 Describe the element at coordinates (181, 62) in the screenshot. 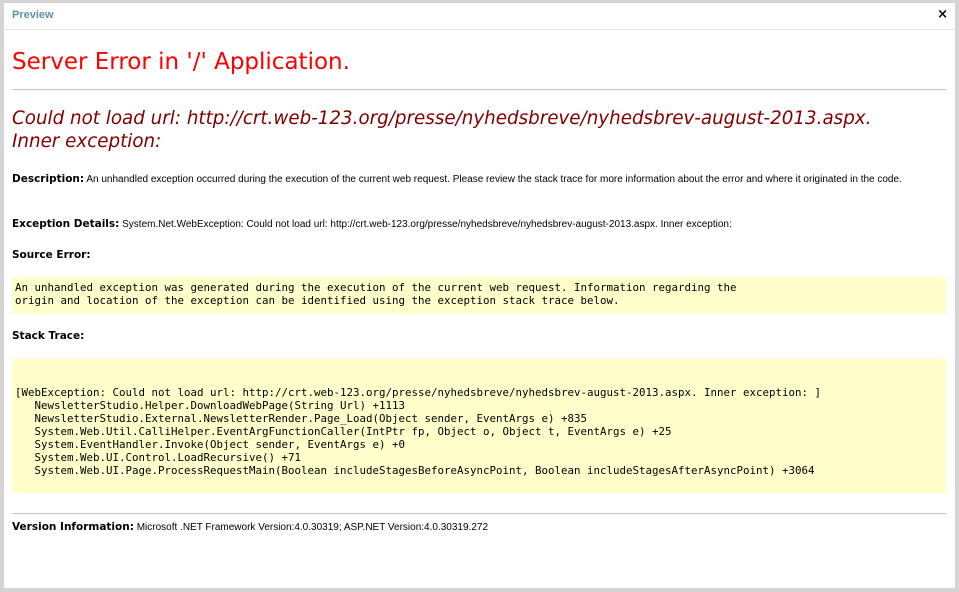

I see `page-title: Server Error in '/' Application.` at that location.